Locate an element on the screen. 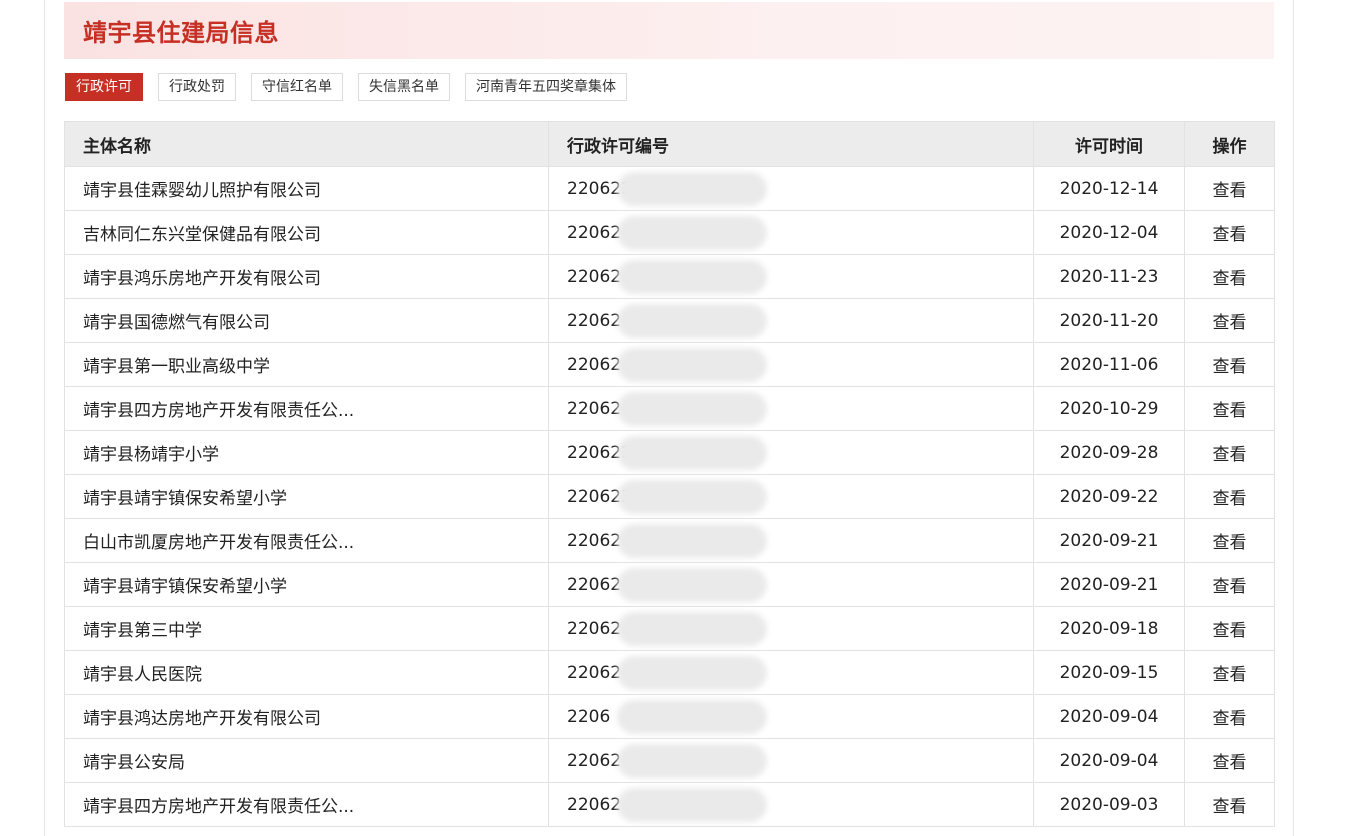 The width and height of the screenshot is (1356, 836). table-row: 靖宇县第一职业高级中学 22062 2020-11-06 查看 is located at coordinates (669, 364).